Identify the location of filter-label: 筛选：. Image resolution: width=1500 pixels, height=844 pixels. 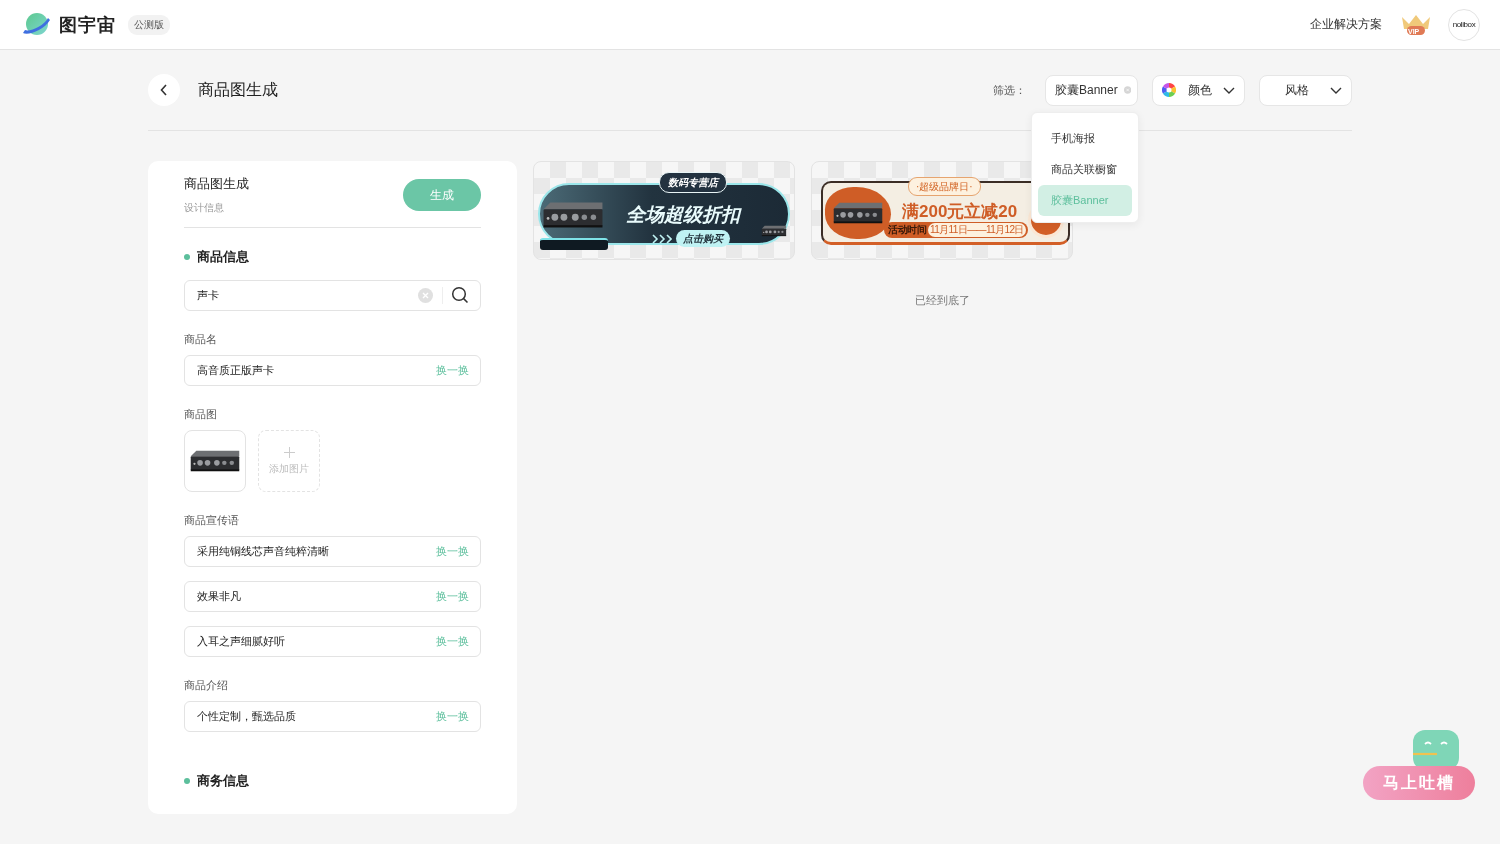
(1009, 90).